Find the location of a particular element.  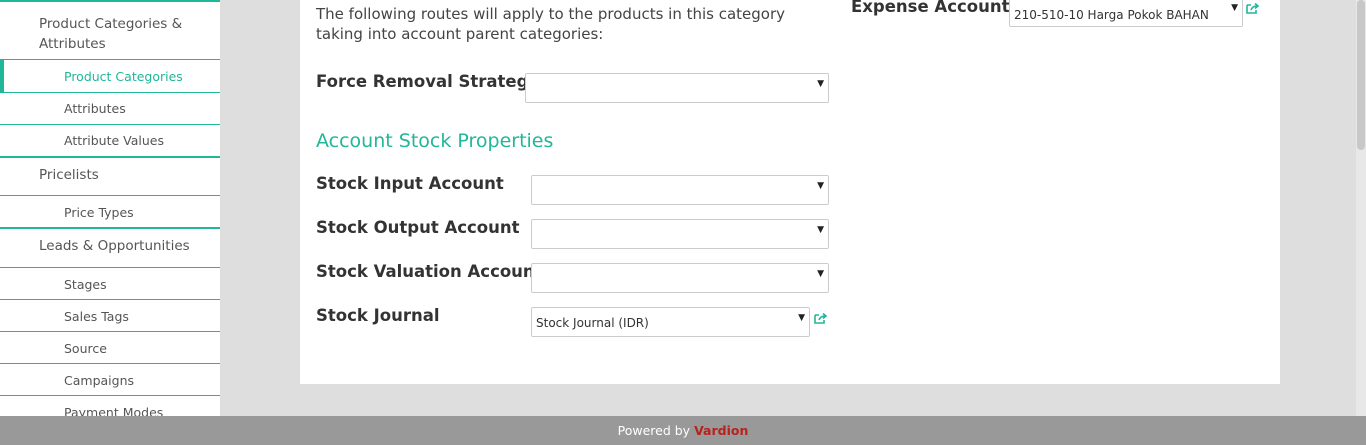

stock-journal-label: Stock Journal is located at coordinates (378, 315).